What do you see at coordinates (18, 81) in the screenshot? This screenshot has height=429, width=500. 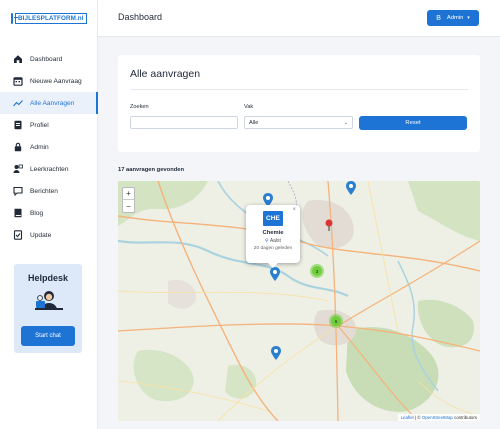 I see `calendar-icon` at bounding box center [18, 81].